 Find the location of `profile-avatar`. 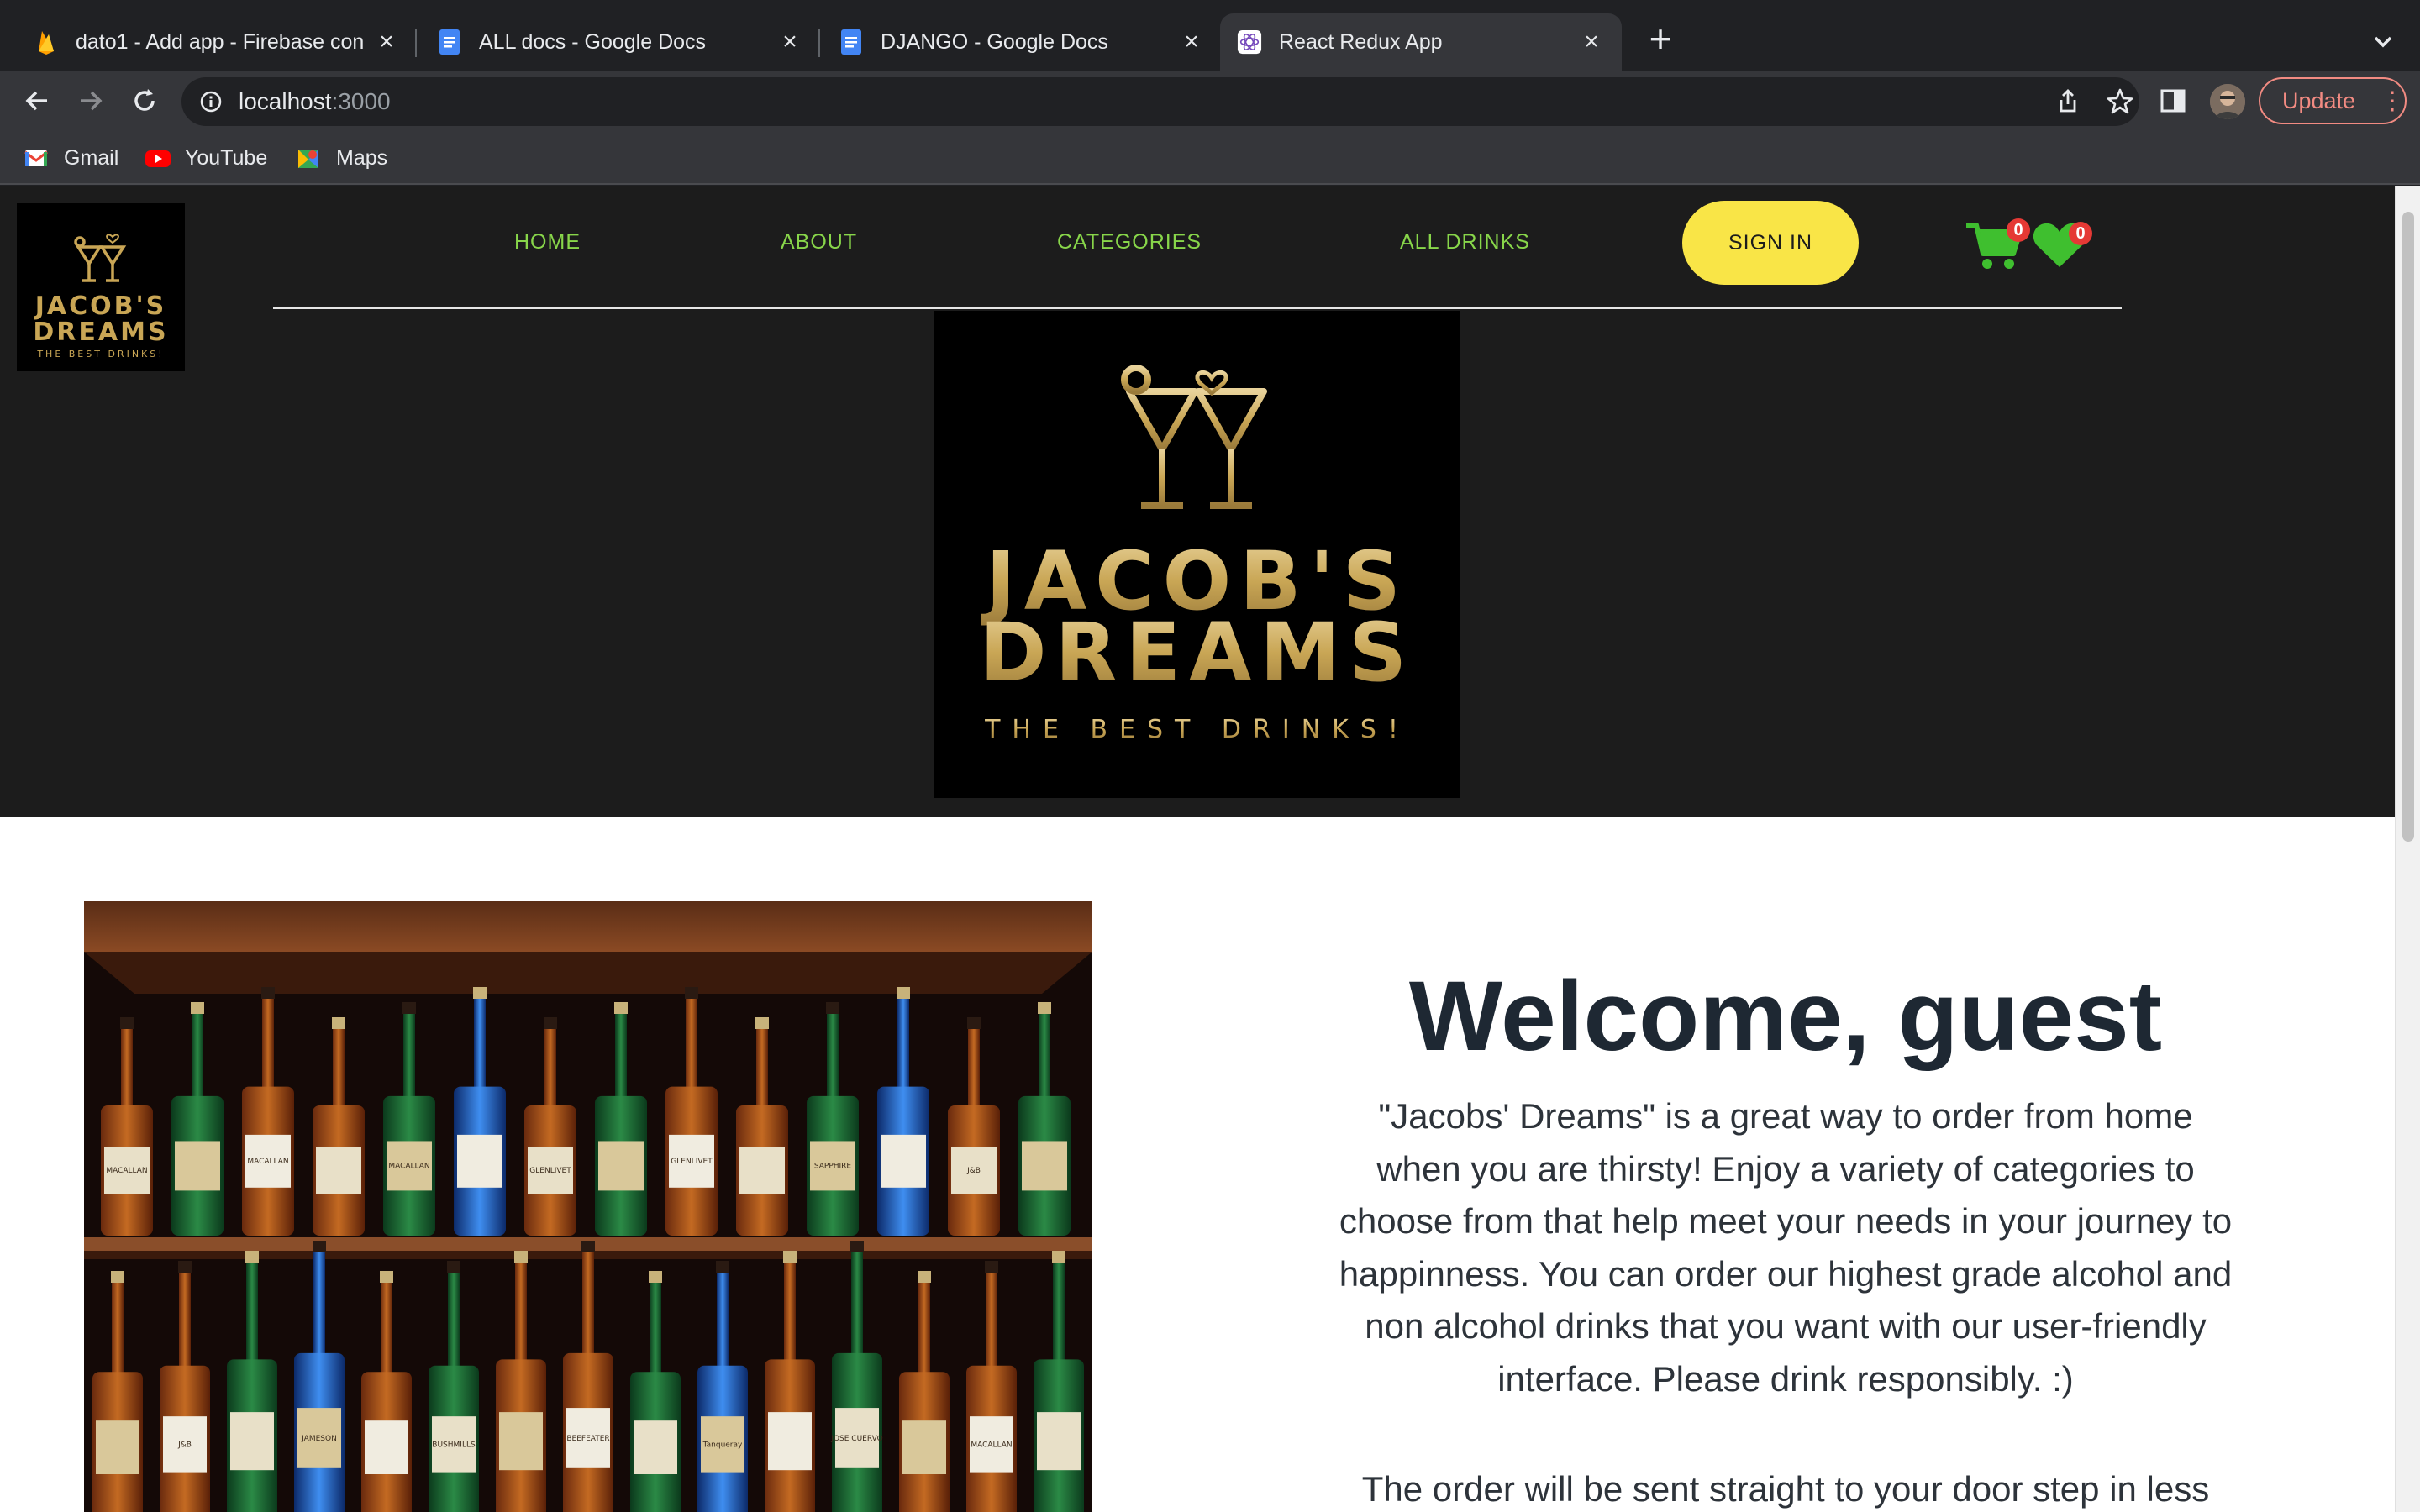

profile-avatar is located at coordinates (2227, 101).